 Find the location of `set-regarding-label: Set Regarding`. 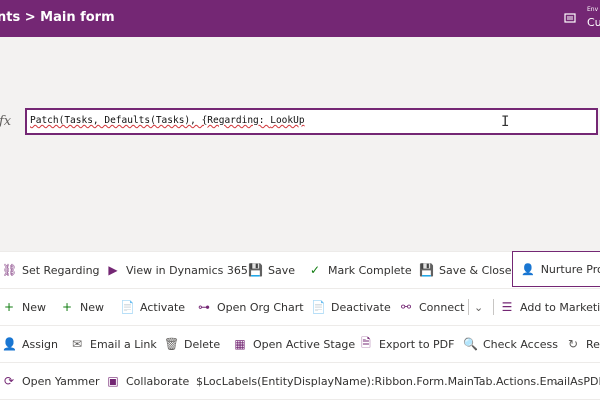

set-regarding-label: Set Regarding is located at coordinates (61, 270).